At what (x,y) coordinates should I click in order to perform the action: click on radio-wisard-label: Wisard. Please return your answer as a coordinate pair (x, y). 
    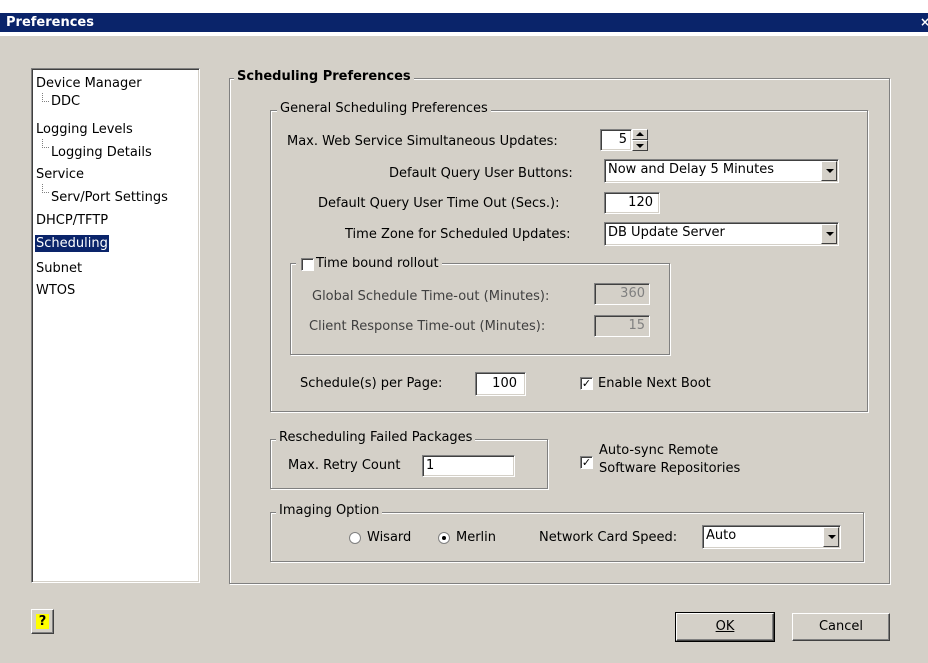
    Looking at the image, I should click on (389, 537).